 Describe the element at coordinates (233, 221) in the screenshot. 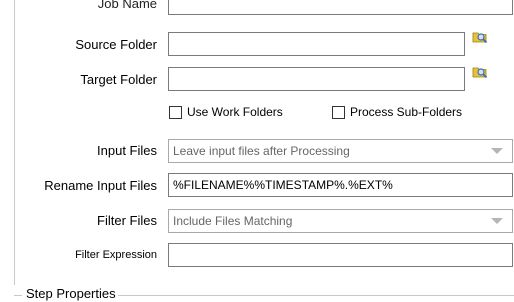

I see `filter-files-value: Include Files Matching` at that location.